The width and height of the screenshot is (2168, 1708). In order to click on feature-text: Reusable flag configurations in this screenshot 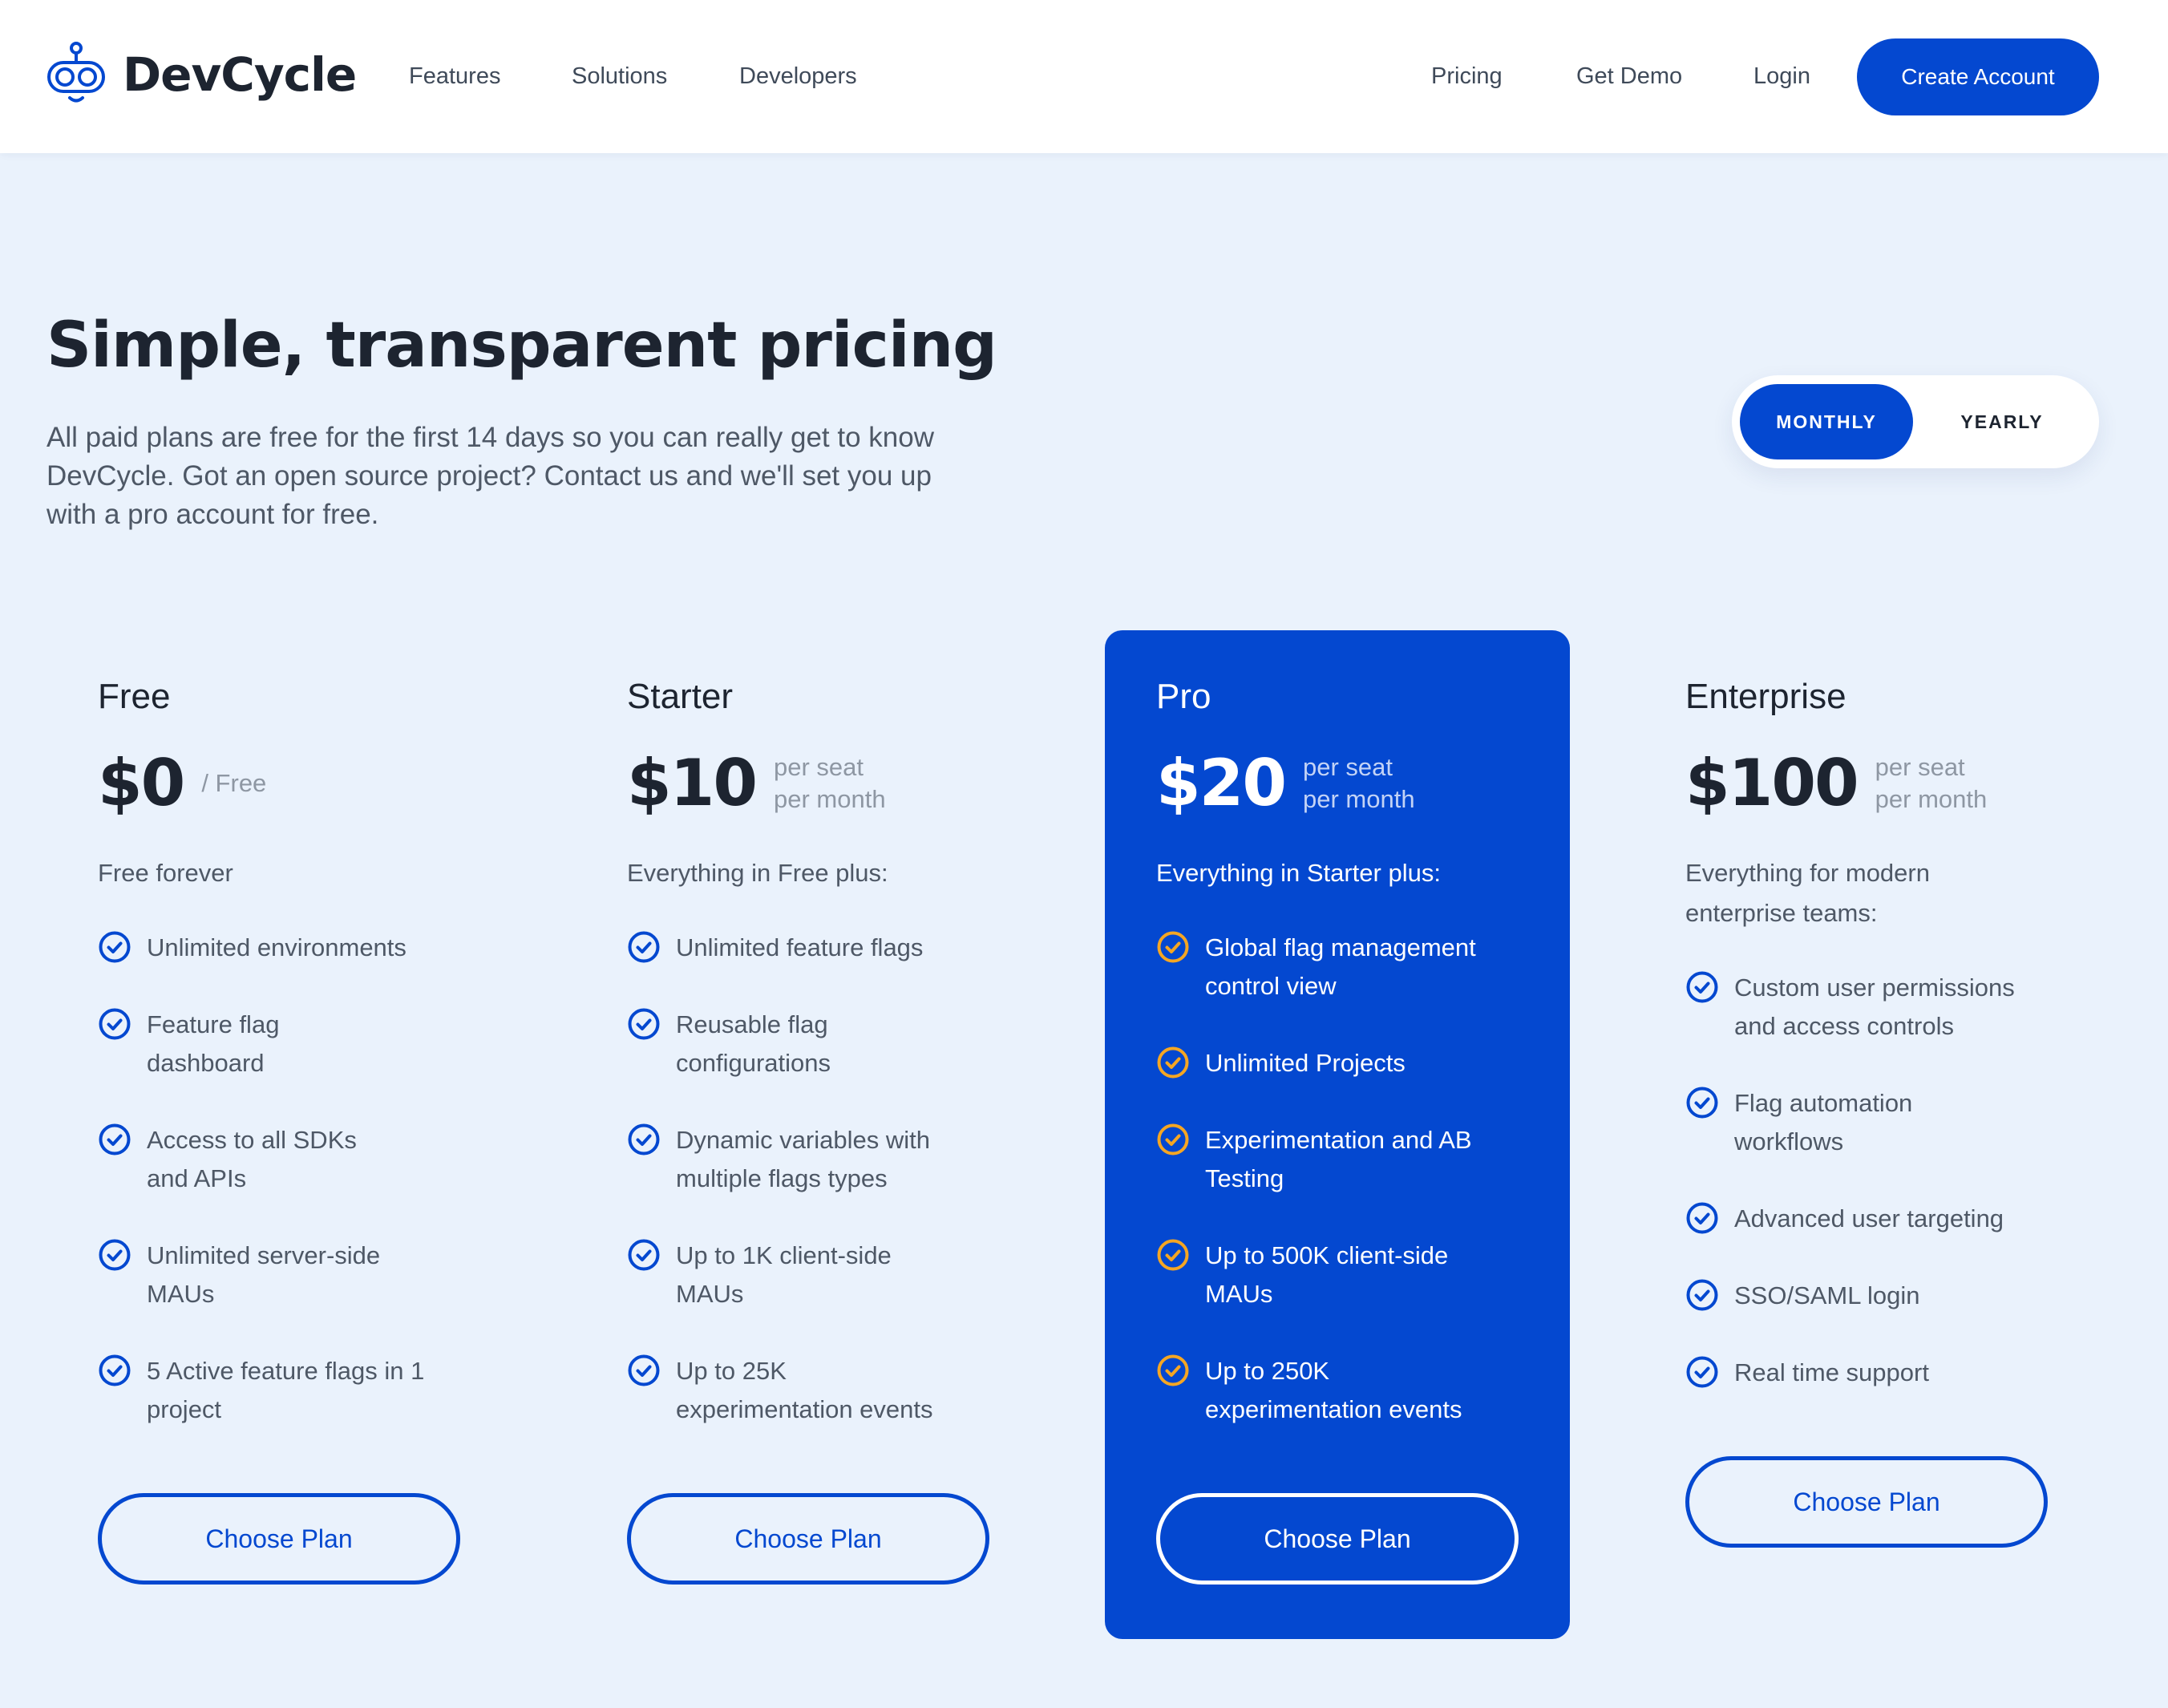, I will do `click(753, 1044)`.